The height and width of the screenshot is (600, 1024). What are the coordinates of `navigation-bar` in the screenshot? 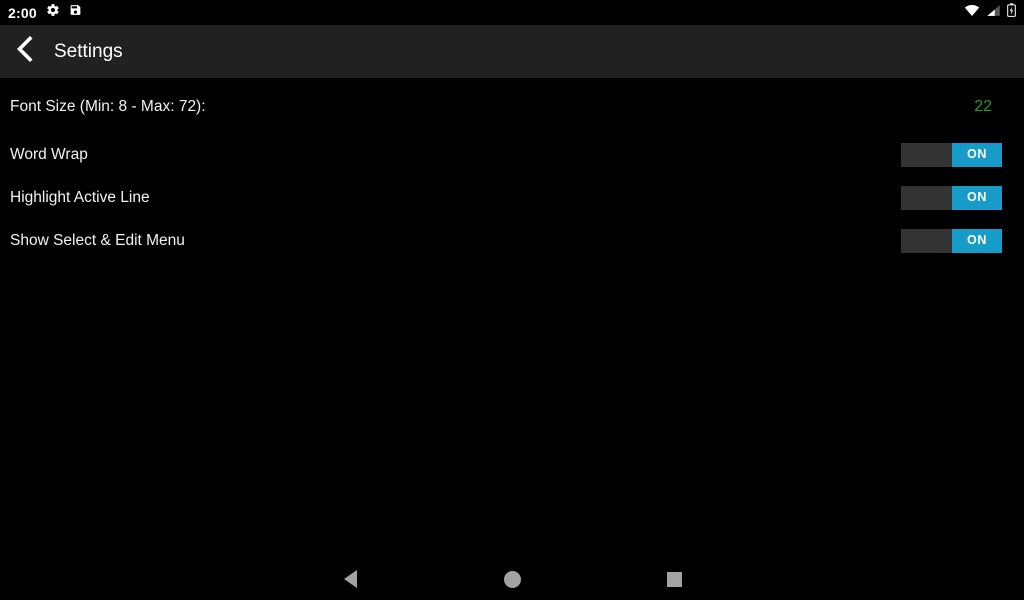 It's located at (512, 579).